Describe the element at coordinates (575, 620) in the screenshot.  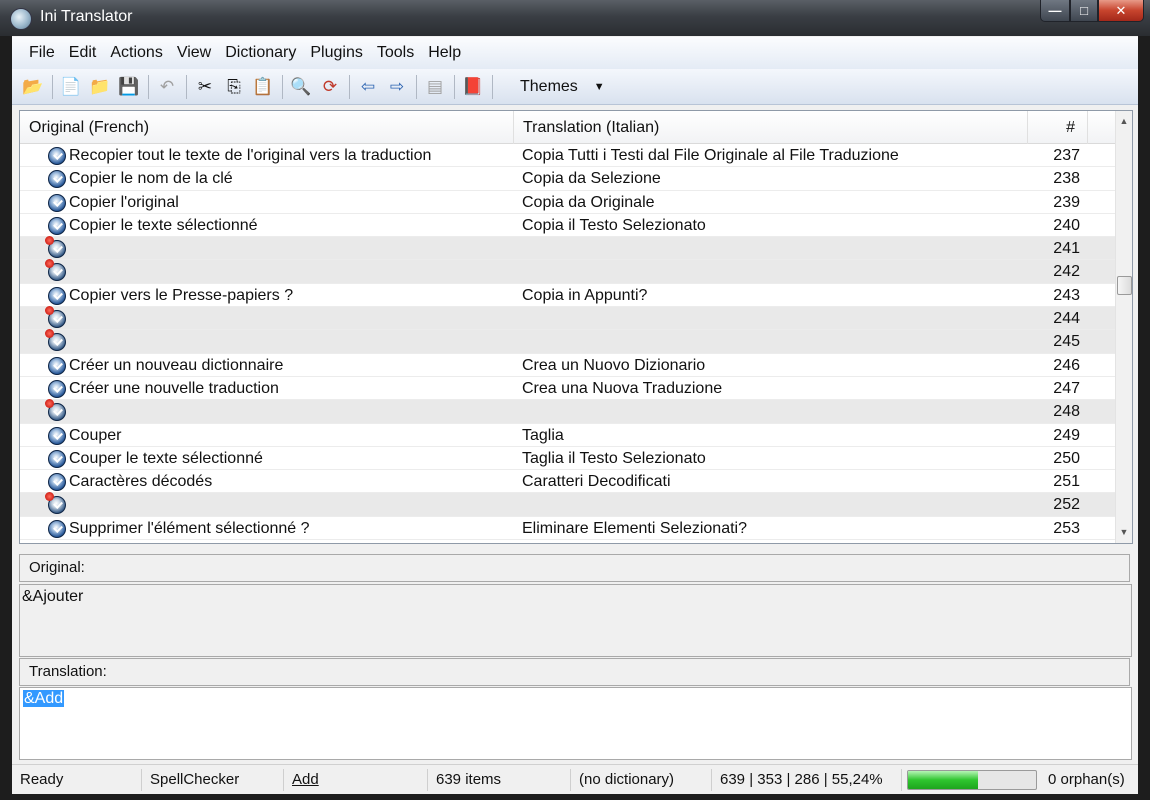
I see `original-text: &Ajouter` at that location.